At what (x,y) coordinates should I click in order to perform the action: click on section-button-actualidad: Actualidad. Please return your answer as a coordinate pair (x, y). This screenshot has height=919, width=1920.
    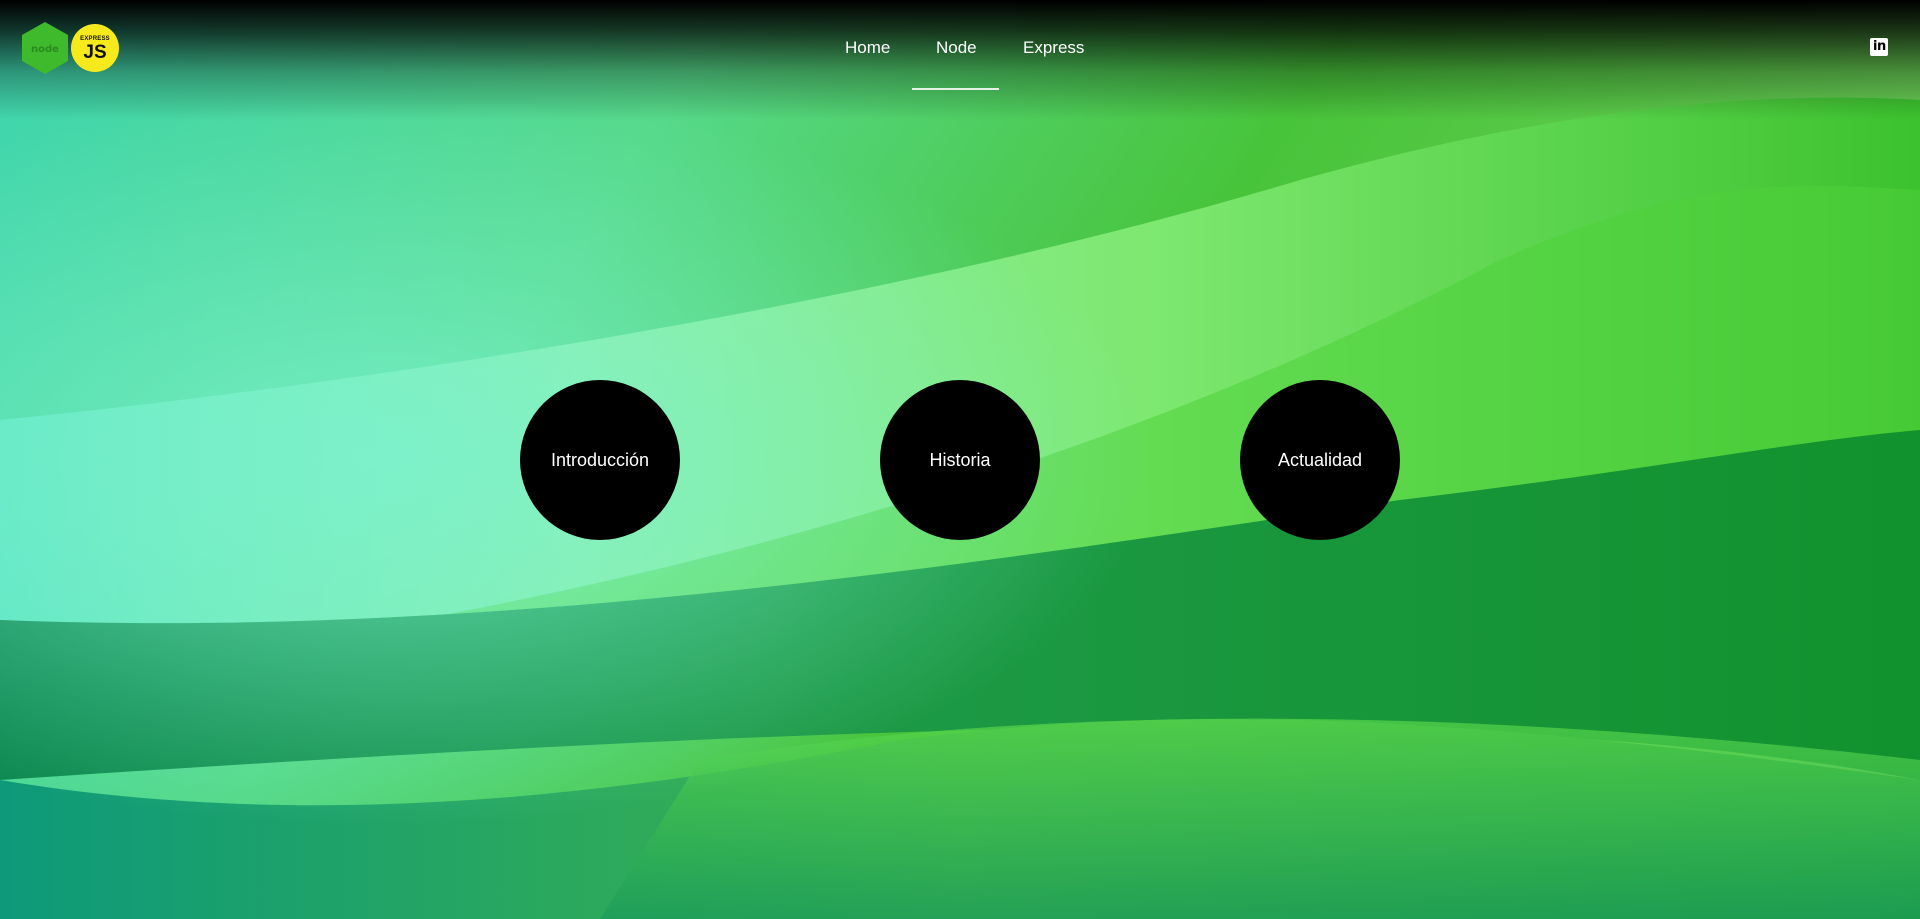
    Looking at the image, I should click on (1320, 460).